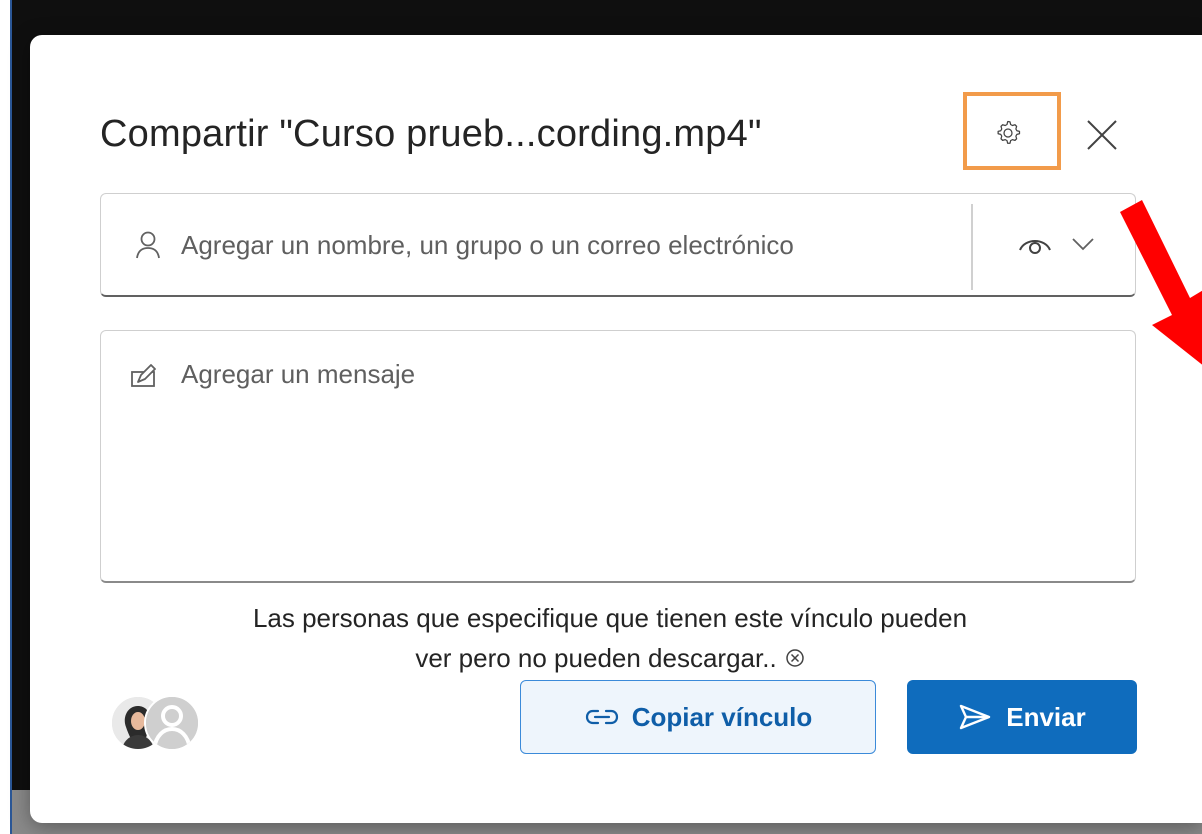 The height and width of the screenshot is (834, 1202). I want to click on send-label: Enviar, so click(1046, 716).